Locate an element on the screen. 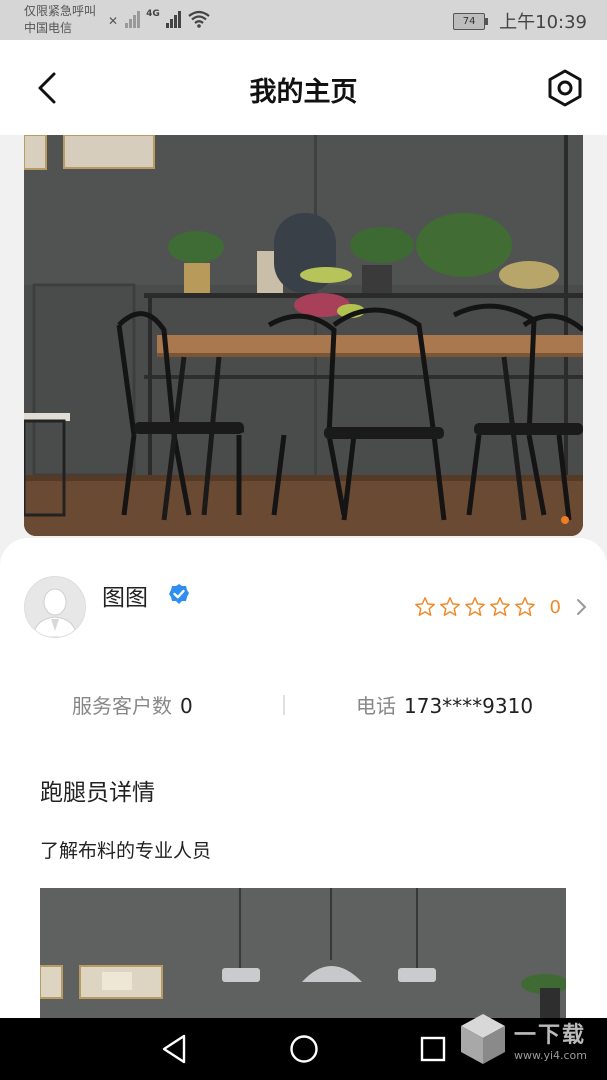 Image resolution: width=607 pixels, height=1080 pixels. battery-icon: 74 is located at coordinates (471, 21).